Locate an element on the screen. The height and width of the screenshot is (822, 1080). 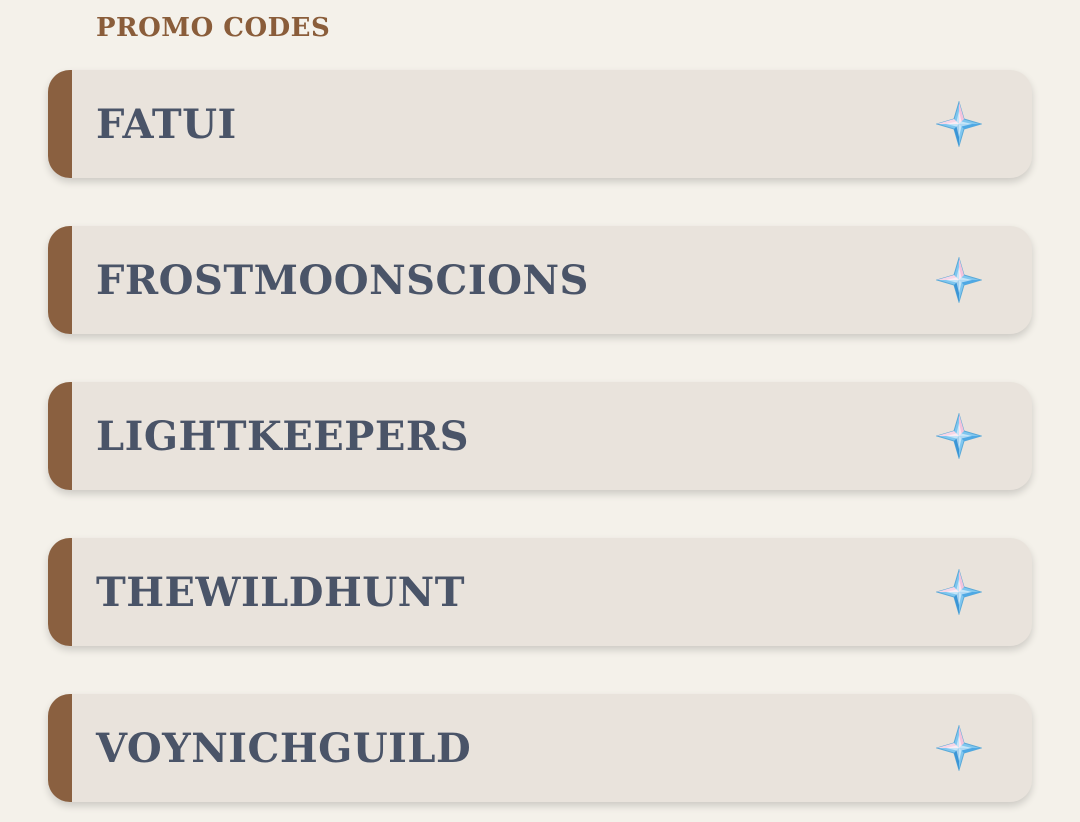
promo-code-text: FATUI is located at coordinates (166, 124).